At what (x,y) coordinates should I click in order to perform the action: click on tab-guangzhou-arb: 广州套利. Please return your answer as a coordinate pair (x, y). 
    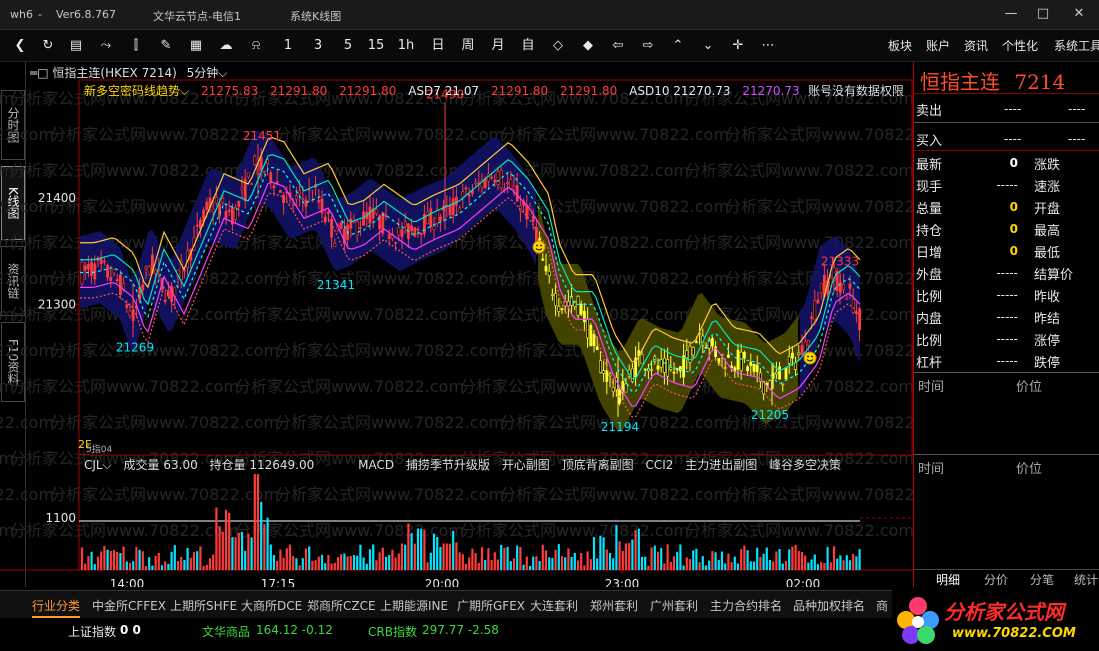
    Looking at the image, I should click on (674, 605).